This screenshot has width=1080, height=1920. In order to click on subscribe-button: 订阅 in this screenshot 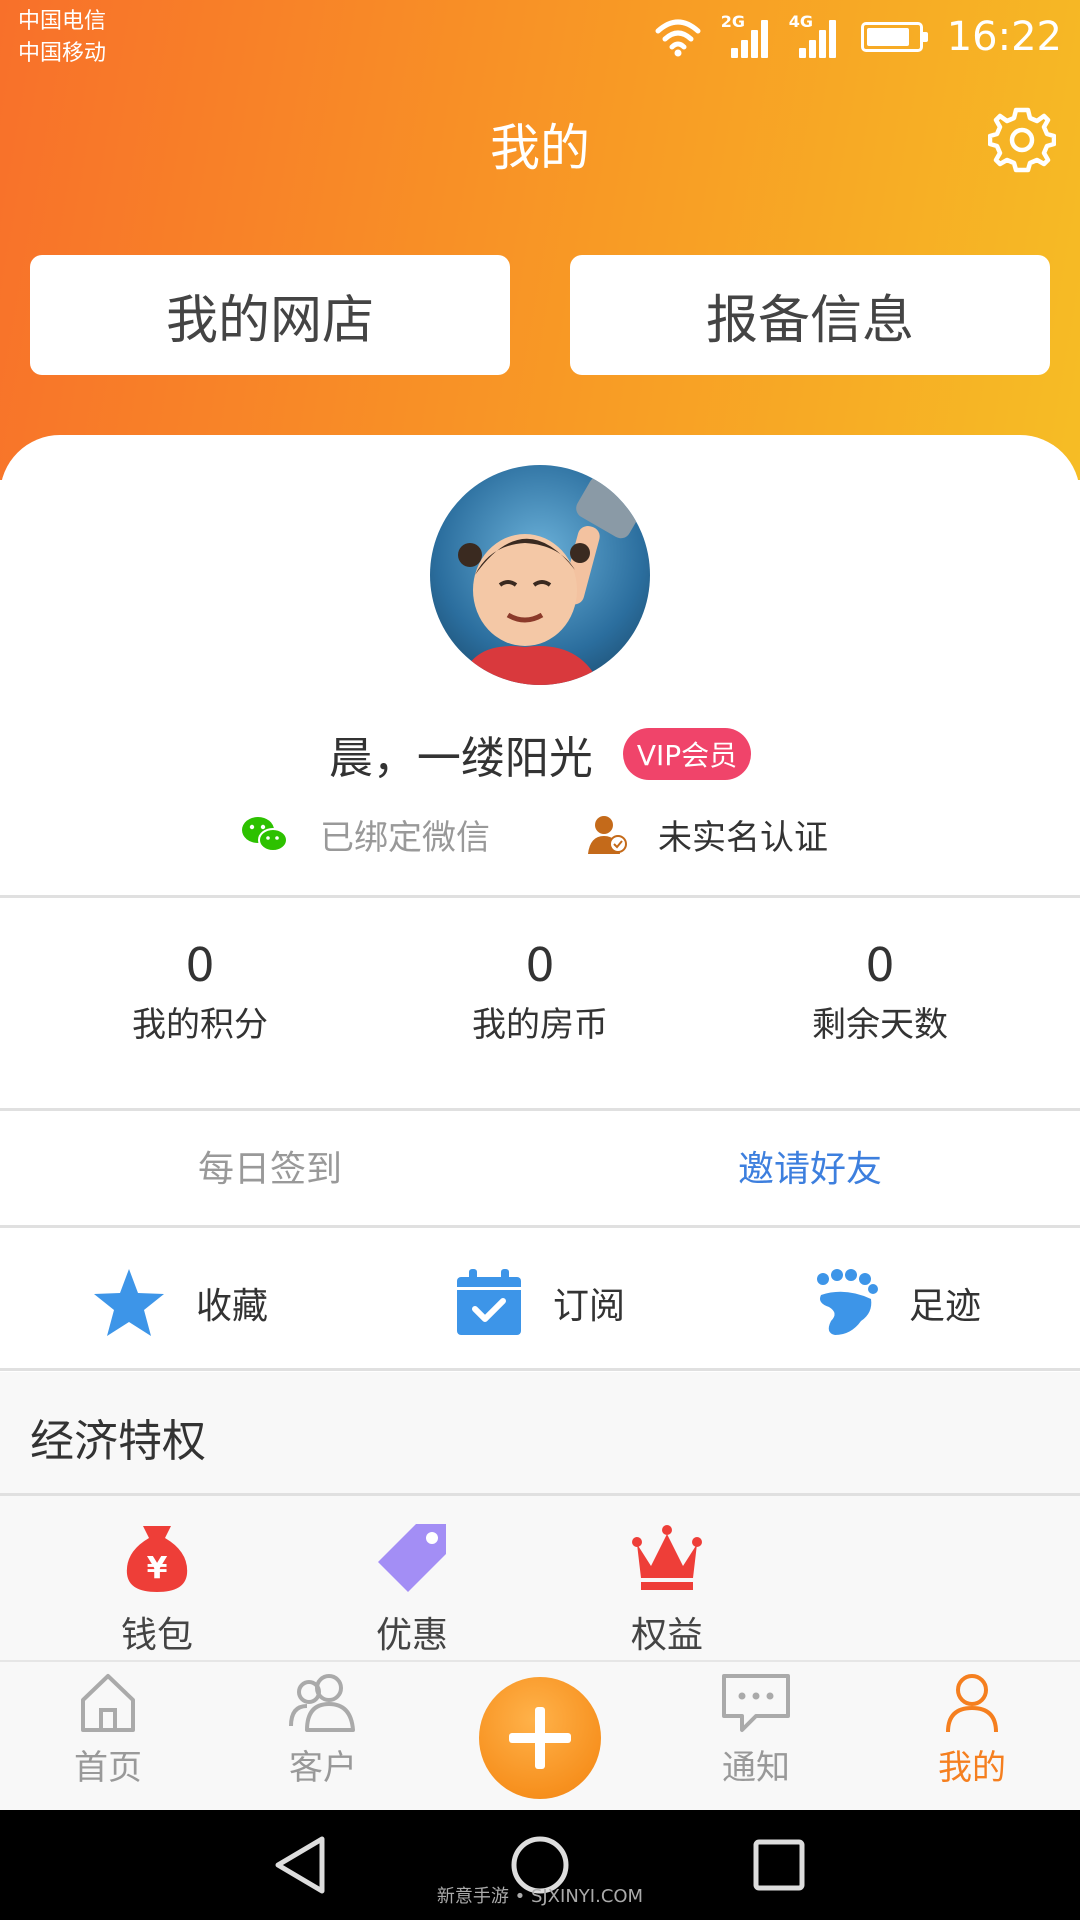, I will do `click(540, 1303)`.